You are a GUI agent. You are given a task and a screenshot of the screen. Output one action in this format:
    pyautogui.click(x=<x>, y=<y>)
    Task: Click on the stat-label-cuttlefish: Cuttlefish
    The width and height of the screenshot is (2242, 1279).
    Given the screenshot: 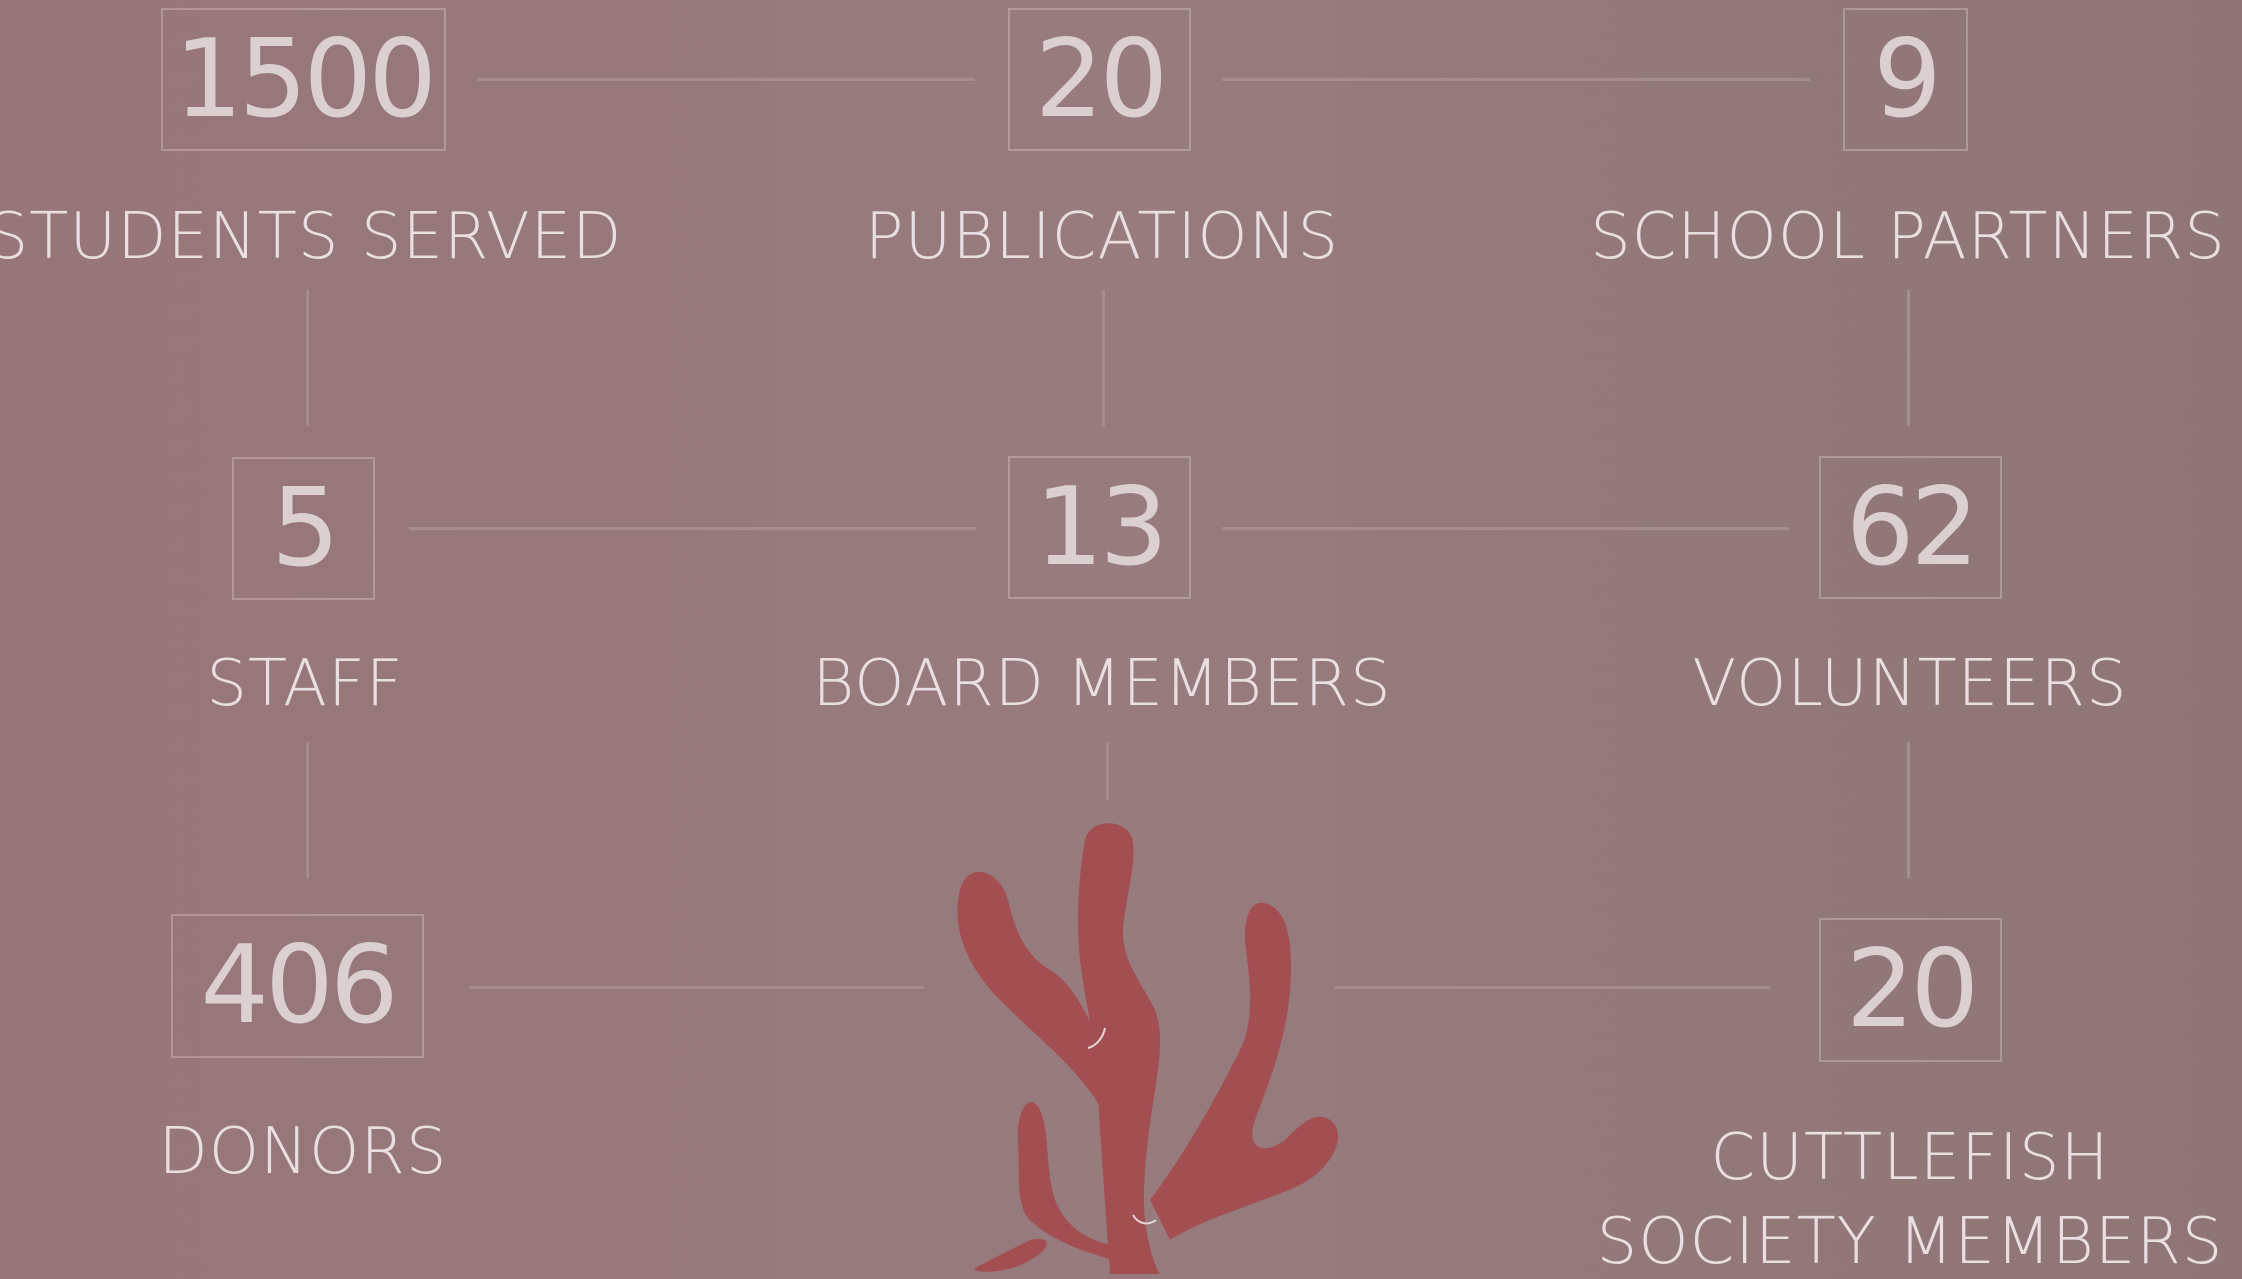 What is the action you would take?
    pyautogui.click(x=1910, y=1158)
    